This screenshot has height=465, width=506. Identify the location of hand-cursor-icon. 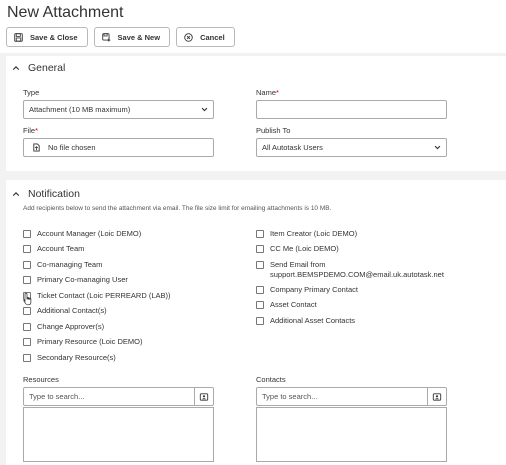
(27, 299).